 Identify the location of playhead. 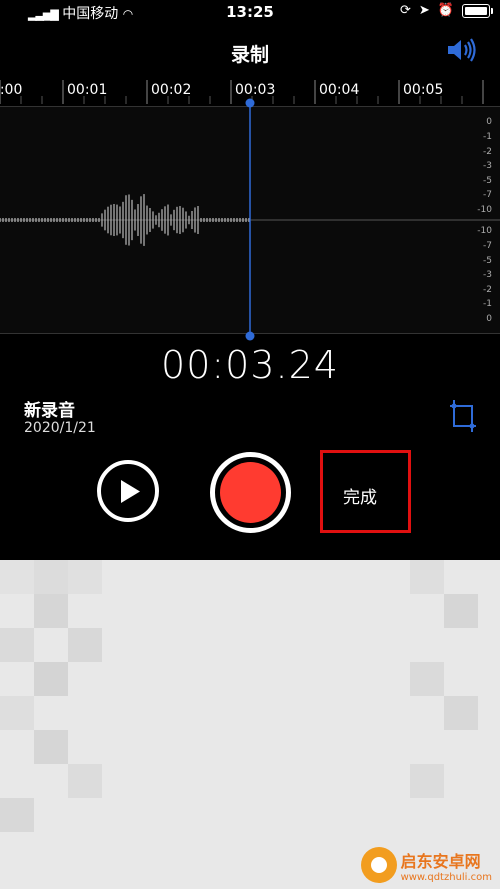
(250, 219).